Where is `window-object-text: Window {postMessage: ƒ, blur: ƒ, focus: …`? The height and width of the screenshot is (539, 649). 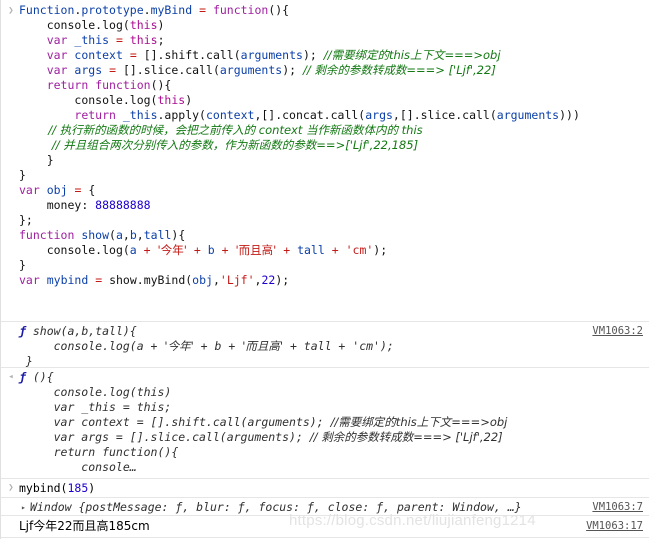 window-object-text: Window {postMessage: ƒ, blur: ƒ, focus: … is located at coordinates (276, 507).